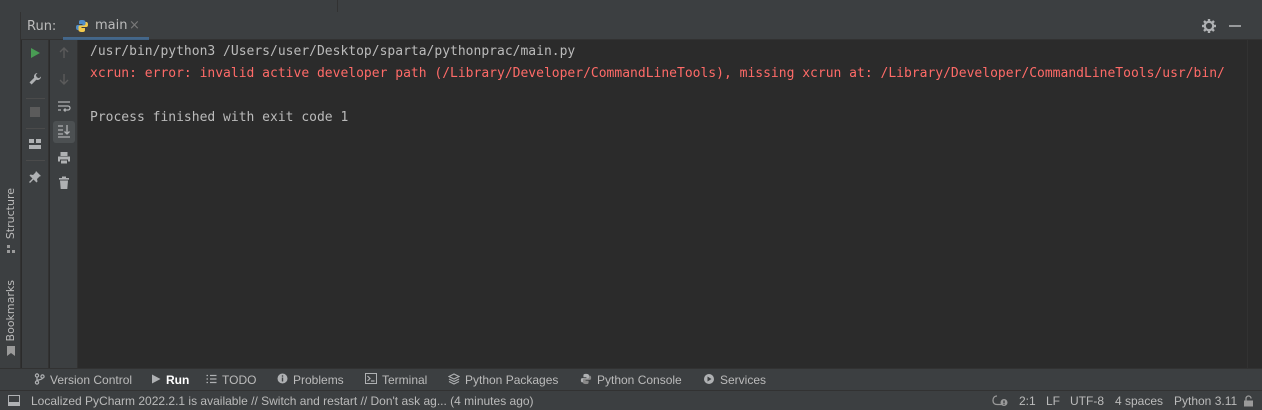  I want to click on structure-tab: Structure, so click(10, 222).